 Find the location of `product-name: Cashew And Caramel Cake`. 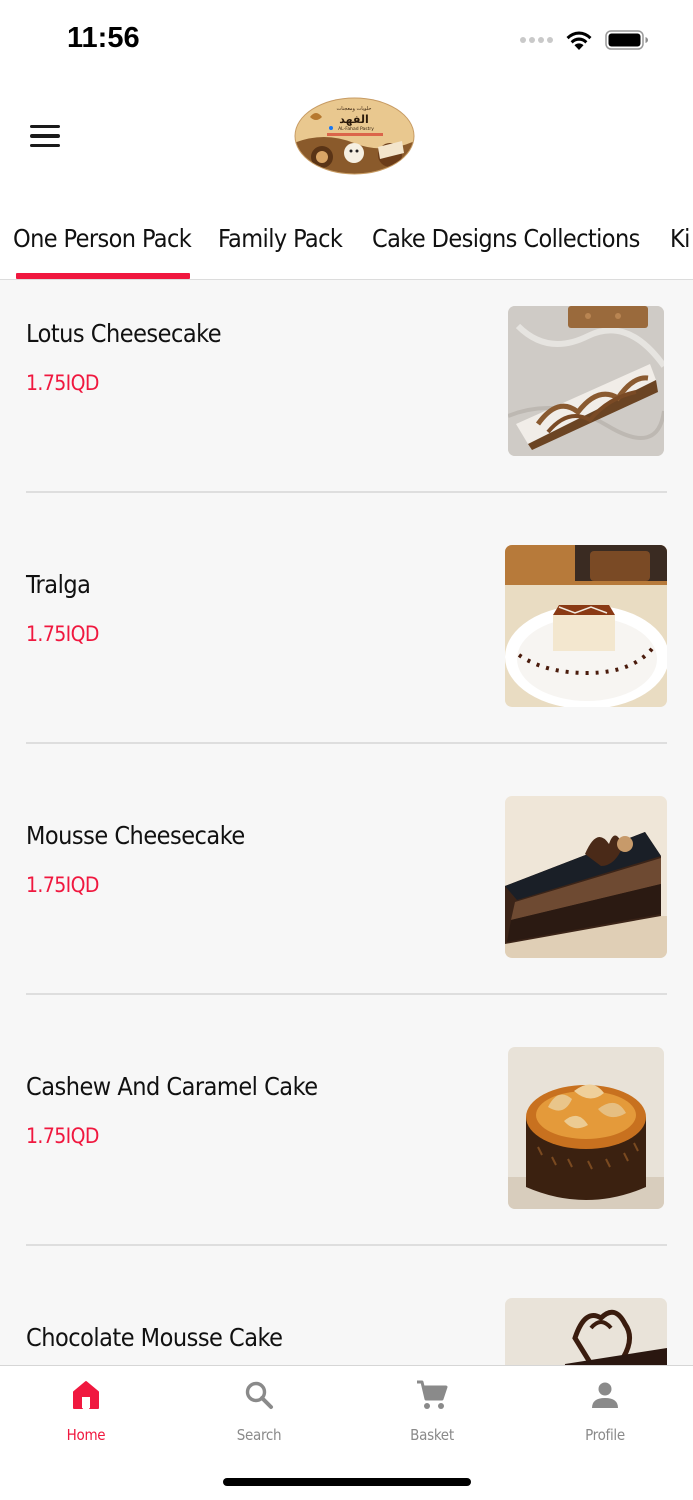

product-name: Cashew And Caramel Cake is located at coordinates (172, 1086).